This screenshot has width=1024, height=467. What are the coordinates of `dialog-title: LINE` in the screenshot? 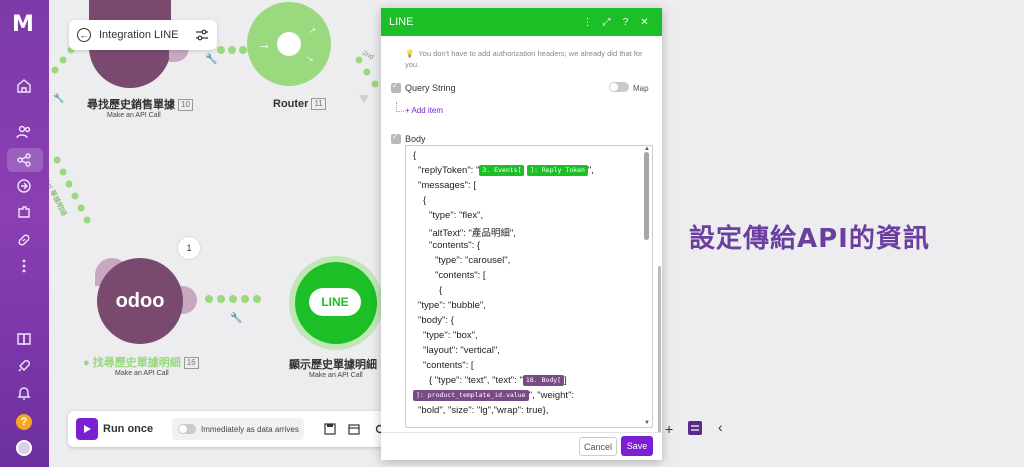 It's located at (401, 22).